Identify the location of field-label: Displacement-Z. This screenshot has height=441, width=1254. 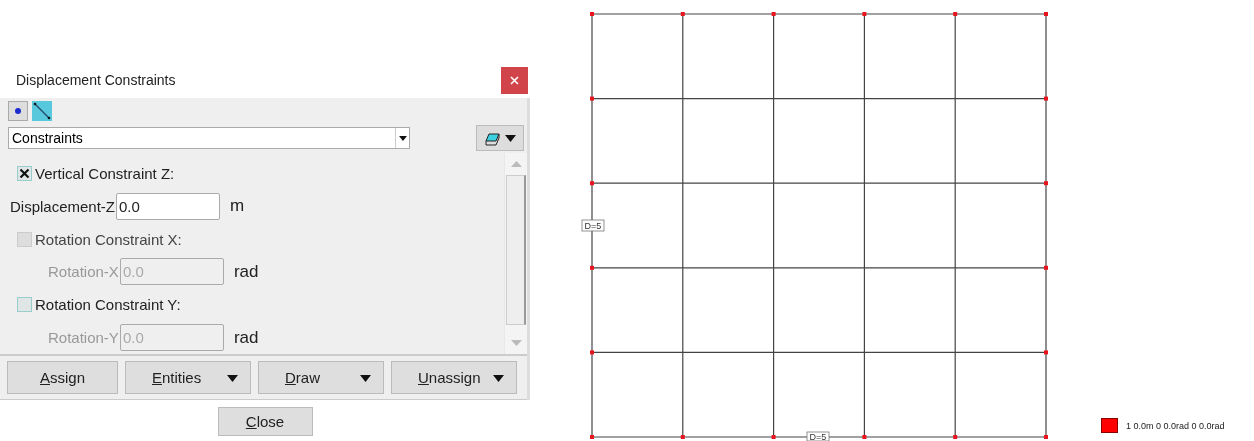
(63, 206).